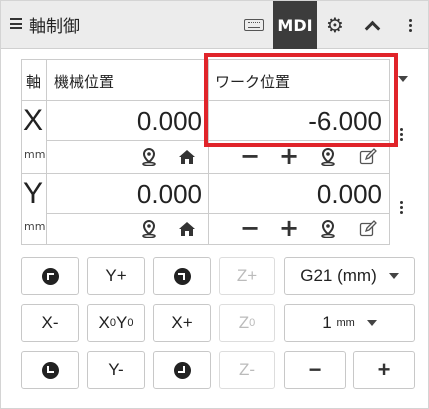 The height and width of the screenshot is (409, 429). Describe the element at coordinates (84, 82) in the screenshot. I see `machine-position-header: 機械位置` at that location.